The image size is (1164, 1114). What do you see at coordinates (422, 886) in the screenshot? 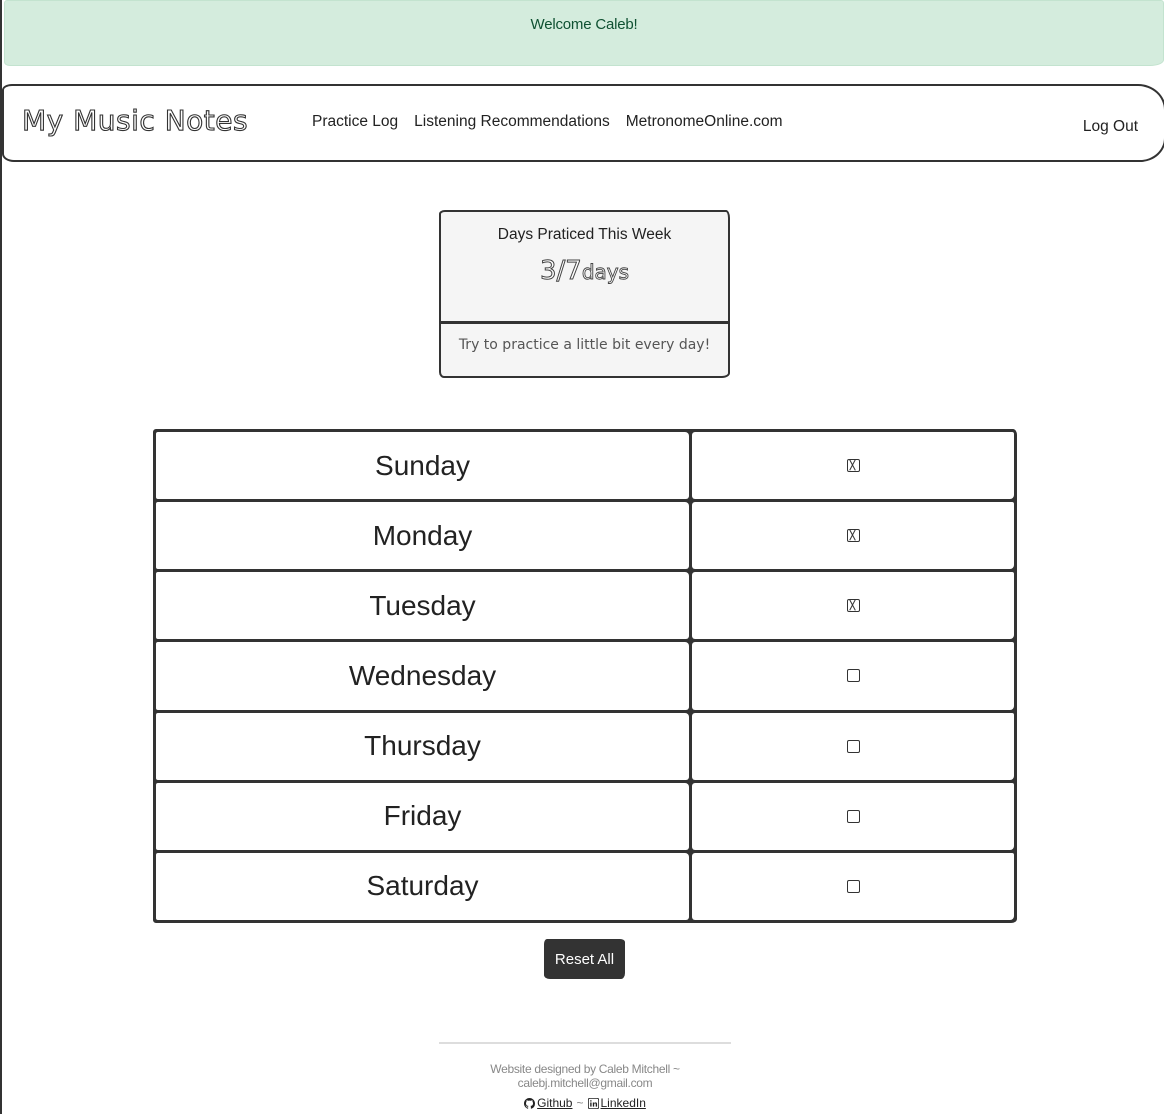
I see `day-label-saturday: Saturday` at bounding box center [422, 886].